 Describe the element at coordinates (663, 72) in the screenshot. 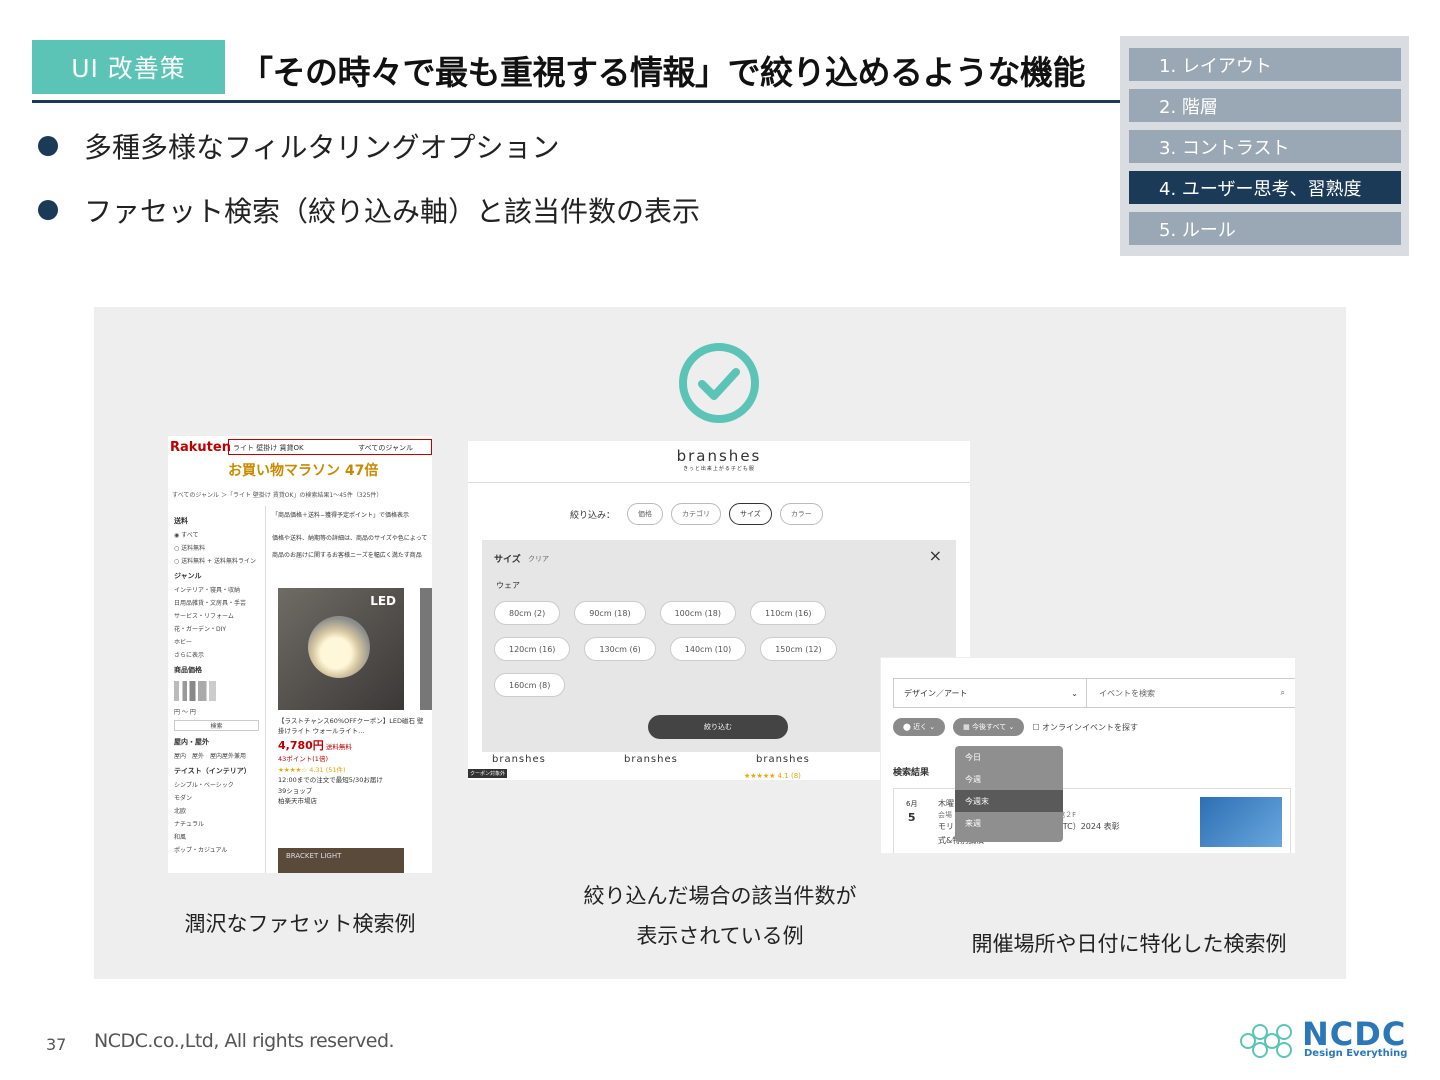

I see `page-title: 「その時々で最も重視する情報」で絞り込めるような機能` at that location.